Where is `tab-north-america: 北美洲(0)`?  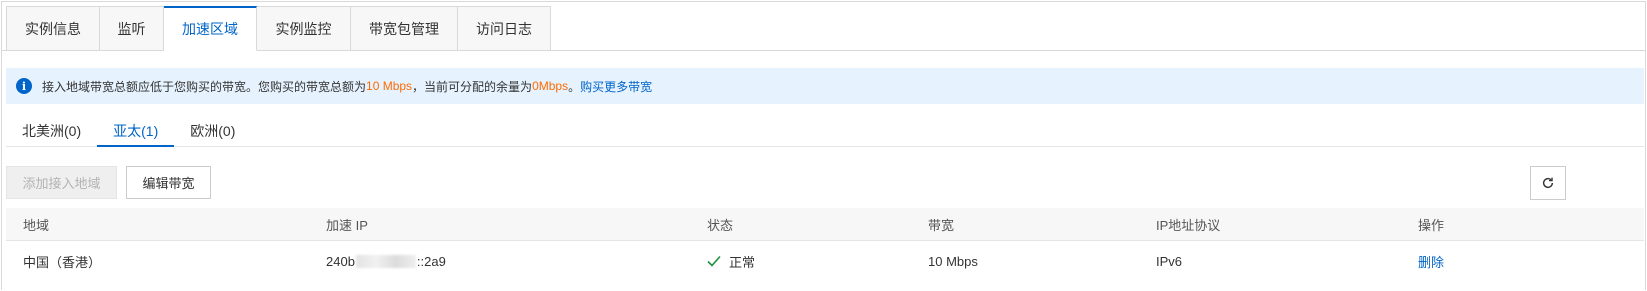
tab-north-america: 北美洲(0) is located at coordinates (51, 131).